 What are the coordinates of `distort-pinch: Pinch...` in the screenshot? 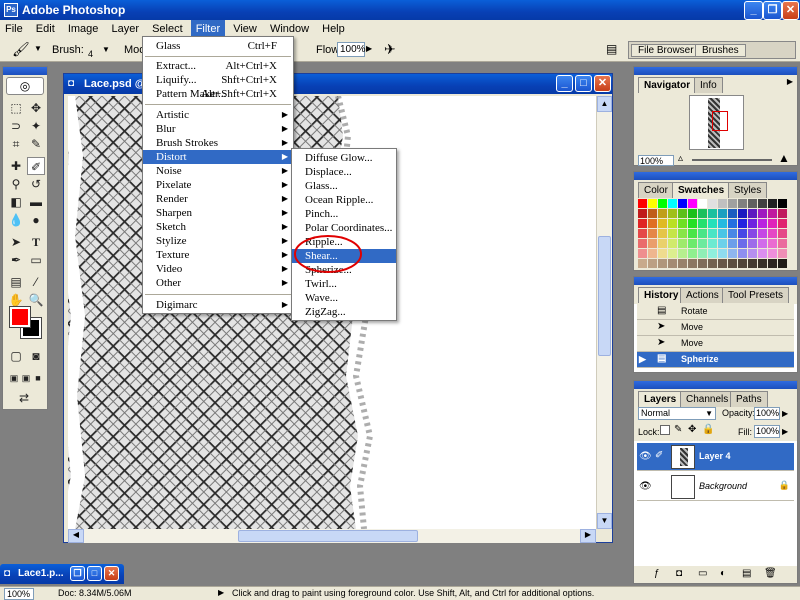 It's located at (344, 214).